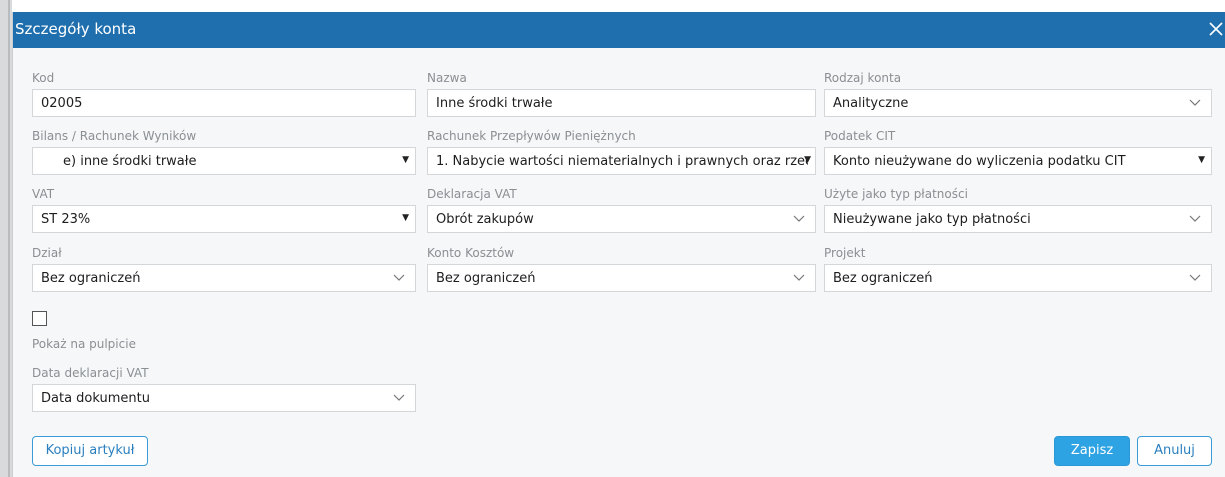 The image size is (1225, 477). I want to click on deklaracja-vat-field: Deklaracja VAT Obrót zakupów, so click(621, 211).